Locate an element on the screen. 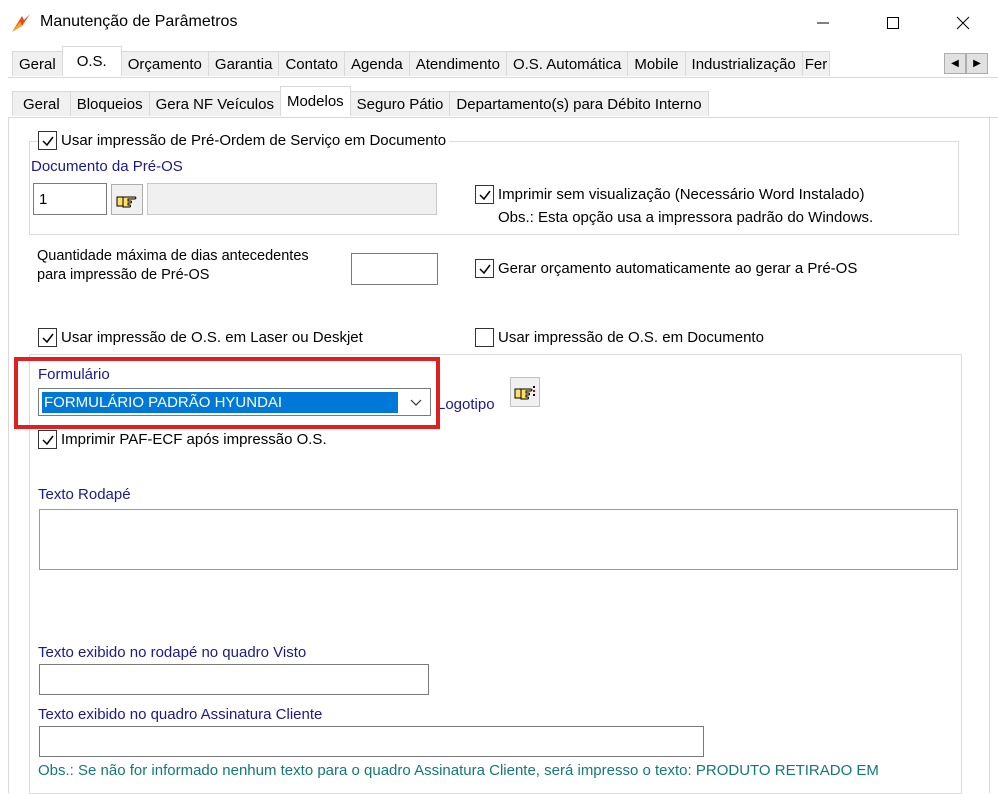 The image size is (998, 794). paf-ecf-checkbox: Imprimir PAF-ECF após impressão O.S. is located at coordinates (182, 439).